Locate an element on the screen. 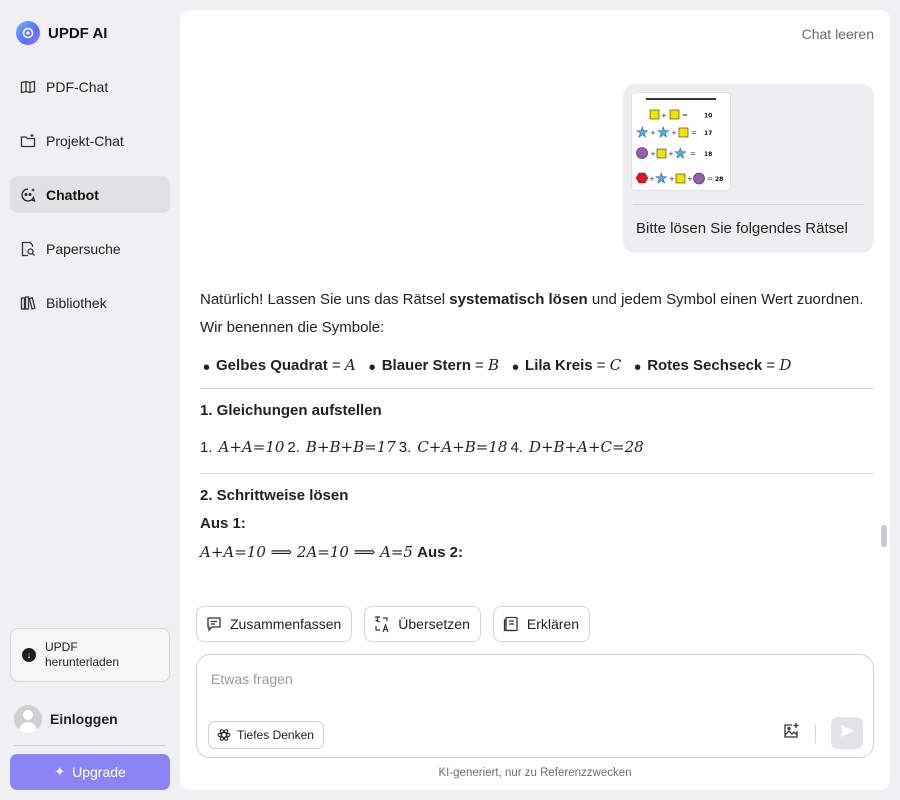  svg-text: 10 is located at coordinates (708, 116).